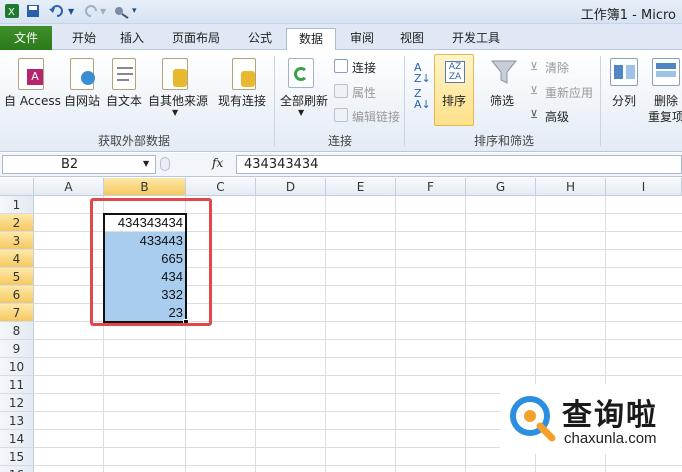  What do you see at coordinates (422, 99) in the screenshot?
I see `sort-za-icon: Z A↓` at bounding box center [422, 99].